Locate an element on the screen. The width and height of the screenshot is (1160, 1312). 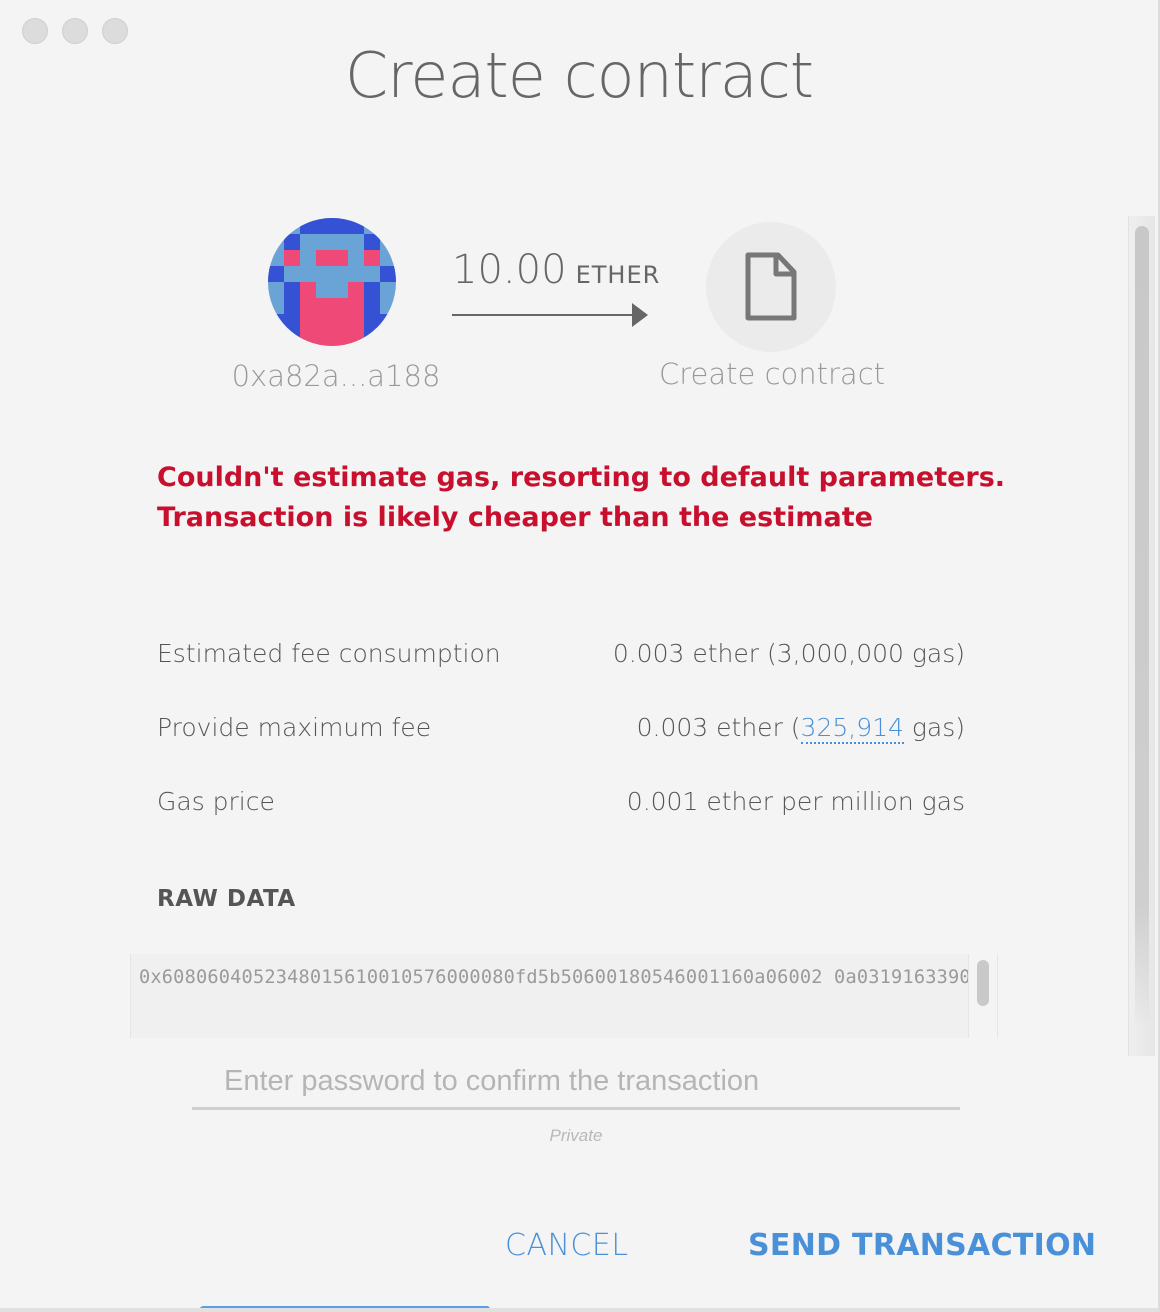
from-address: 0xa82a...a188 is located at coordinates (336, 376).